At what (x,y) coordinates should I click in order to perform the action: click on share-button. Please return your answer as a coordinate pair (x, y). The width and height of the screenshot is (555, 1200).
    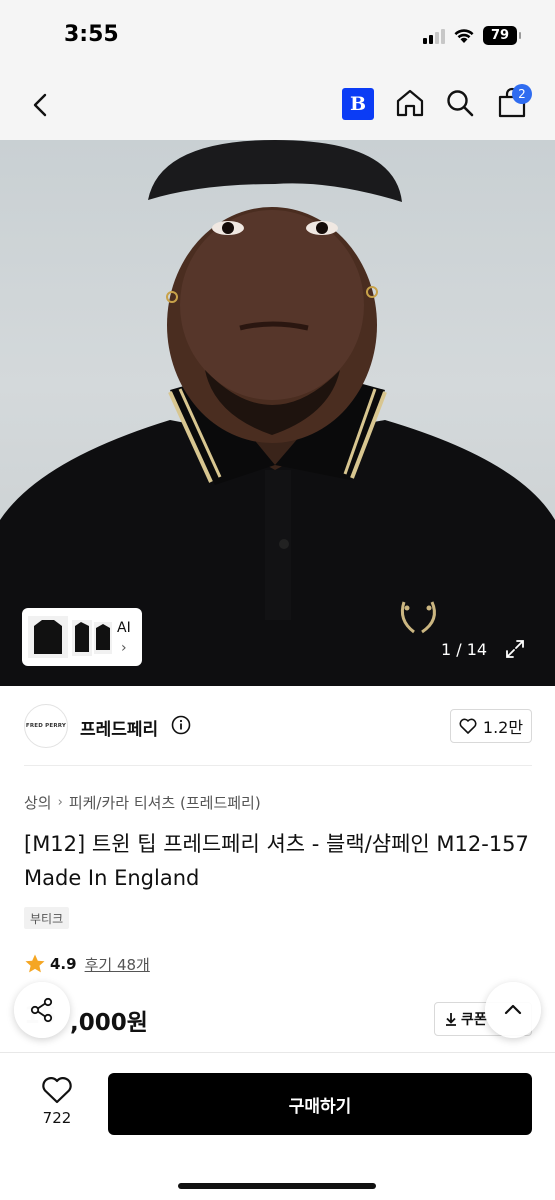
    Looking at the image, I should click on (42, 1010).